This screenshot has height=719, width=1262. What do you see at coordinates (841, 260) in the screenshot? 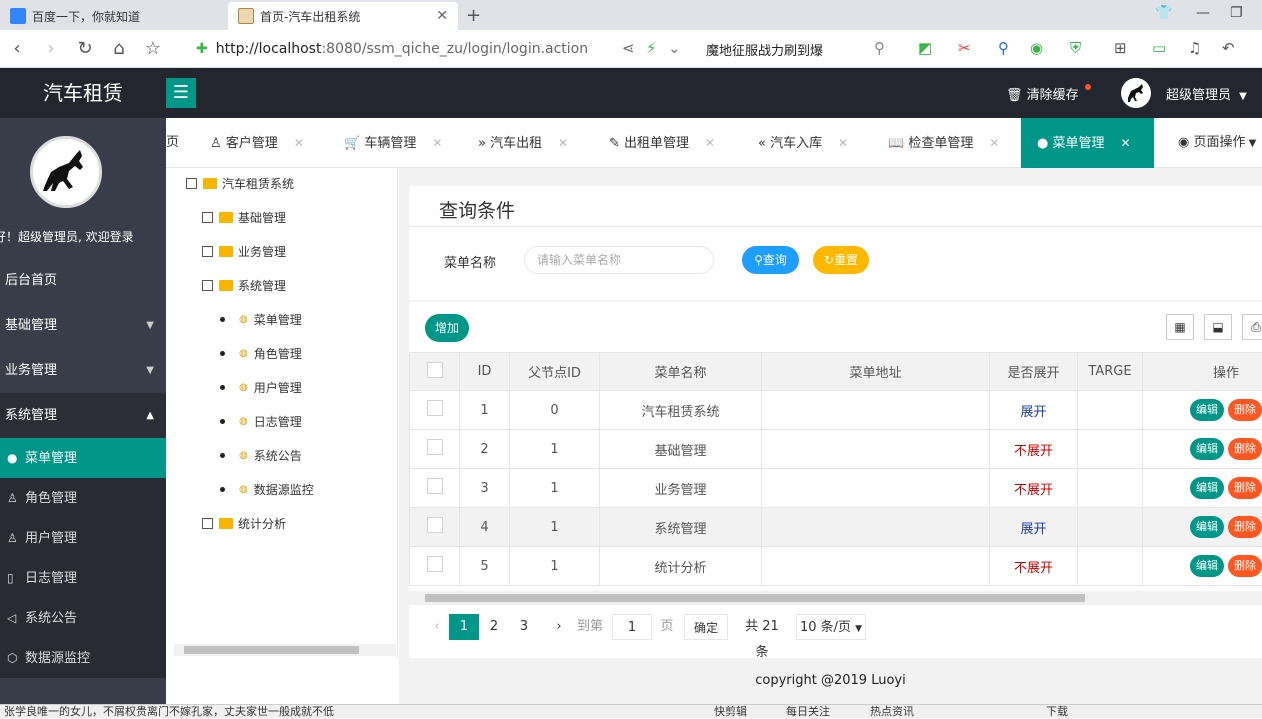
I see `reset-button: ↻重置` at bounding box center [841, 260].